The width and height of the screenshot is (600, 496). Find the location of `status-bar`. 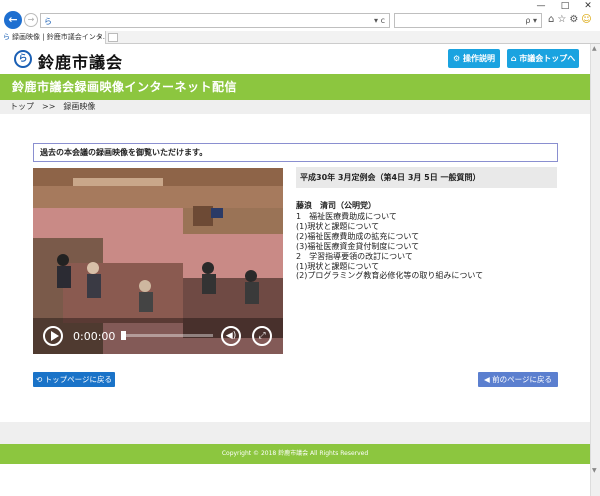

status-bar is located at coordinates (295, 487).